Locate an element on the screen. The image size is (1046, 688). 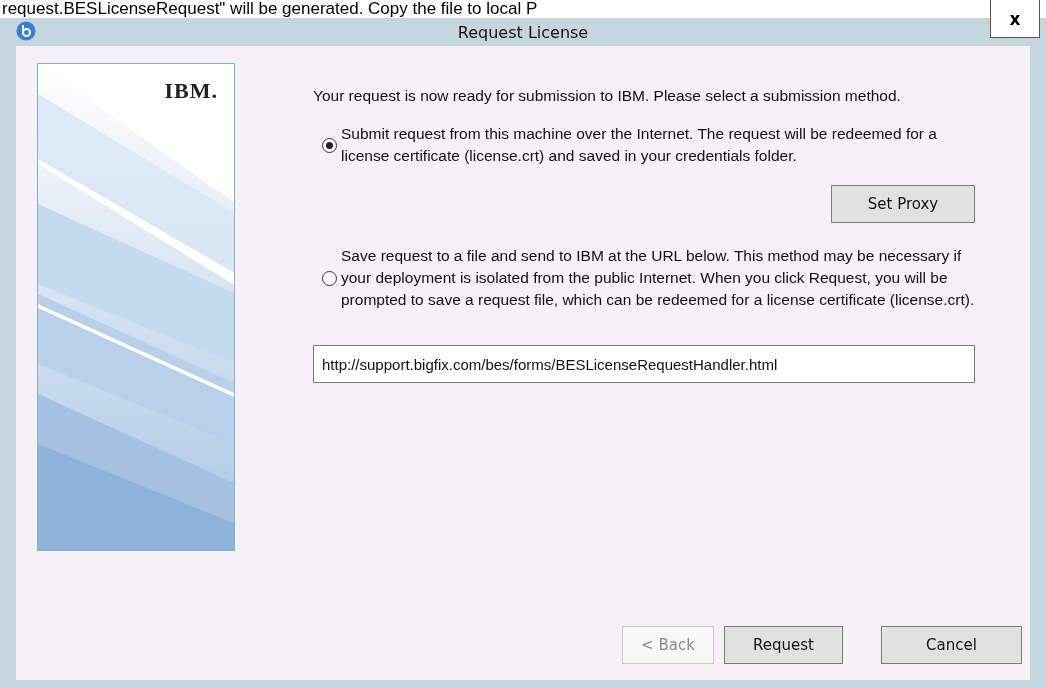
set-proxy-button: Set Proxy is located at coordinates (903, 204).